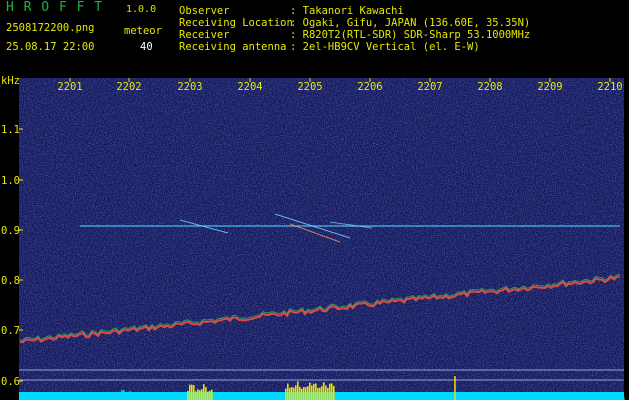 The width and height of the screenshot is (629, 400). What do you see at coordinates (236, 23) in the screenshot?
I see `info-label-location: Receiving Location` at bounding box center [236, 23].